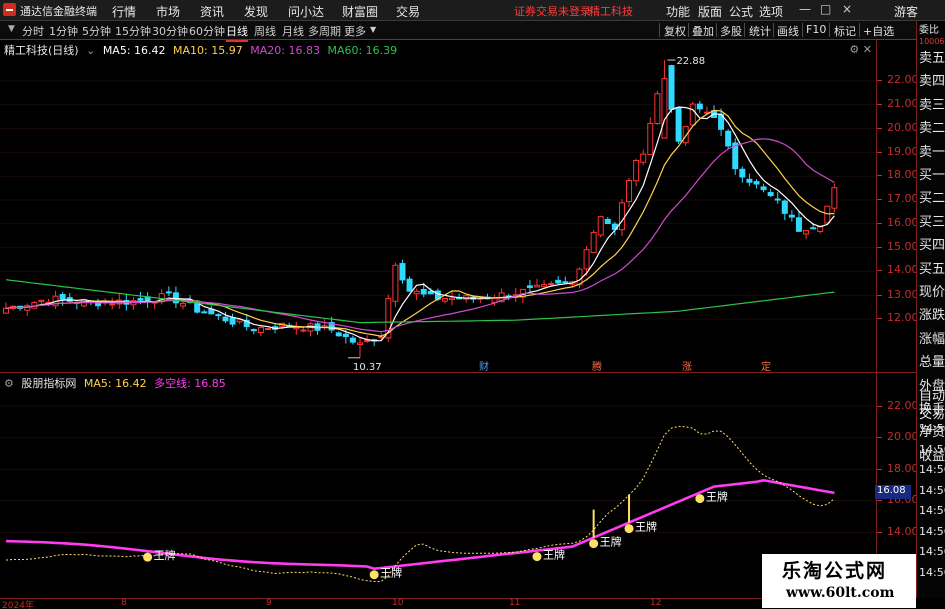 The height and width of the screenshot is (609, 945). What do you see at coordinates (49, 383) in the screenshot?
I see `indicator-title: 股朋指标网` at bounding box center [49, 383].